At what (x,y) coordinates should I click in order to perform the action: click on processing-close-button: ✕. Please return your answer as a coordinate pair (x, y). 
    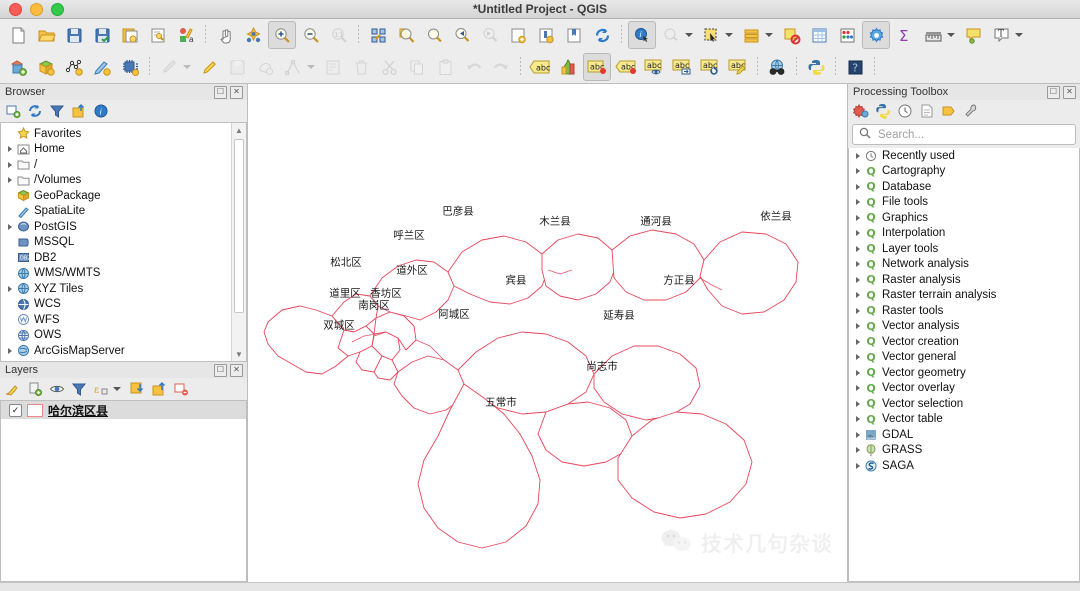
    Looking at the image, I should click on (1069, 92).